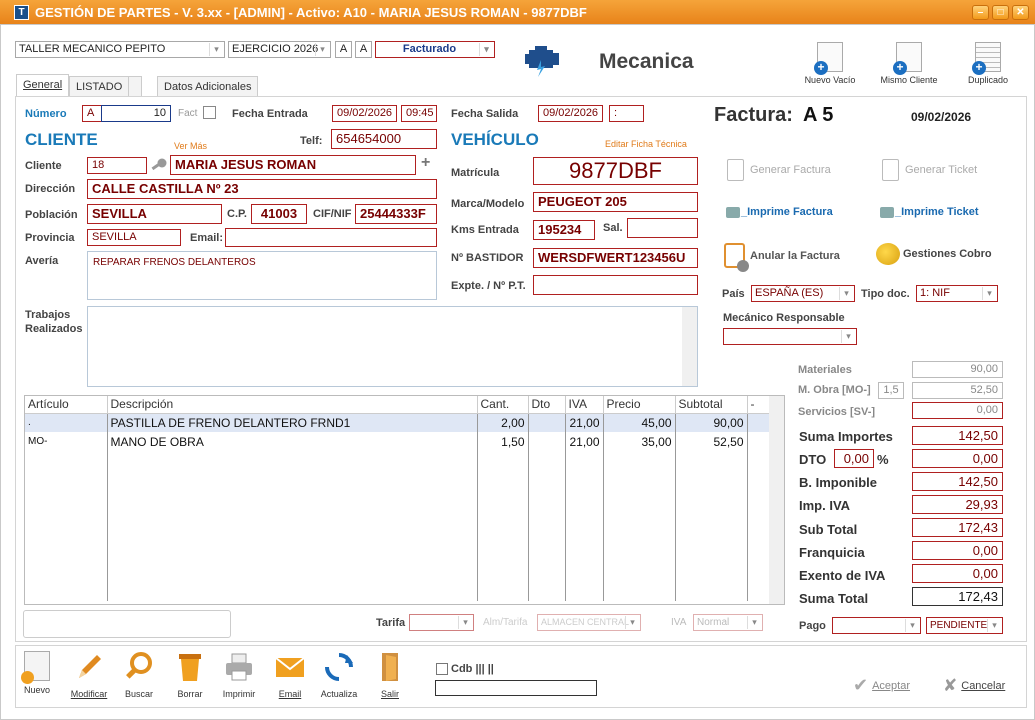 This screenshot has width=1035, height=720. I want to click on cell-descripcion: PASTILLA DE FRENO DELANTERO FRND1, so click(291, 422).